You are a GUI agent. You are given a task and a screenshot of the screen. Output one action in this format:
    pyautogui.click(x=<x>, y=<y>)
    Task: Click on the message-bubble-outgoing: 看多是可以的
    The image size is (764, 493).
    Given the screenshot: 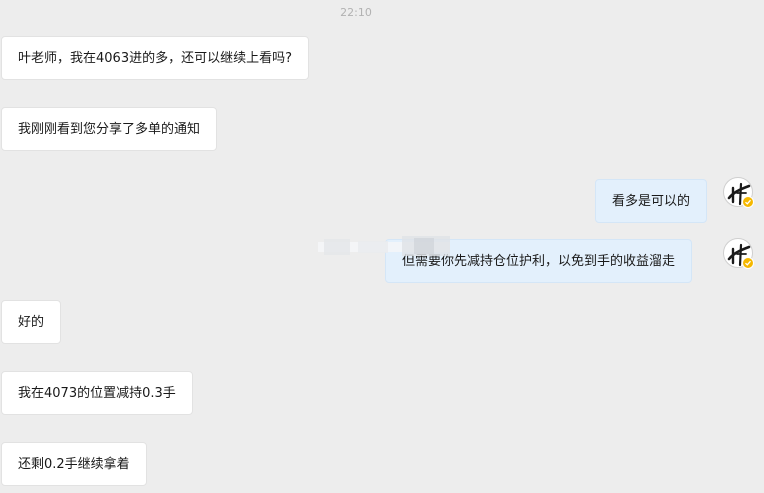 What is the action you would take?
    pyautogui.click(x=651, y=201)
    